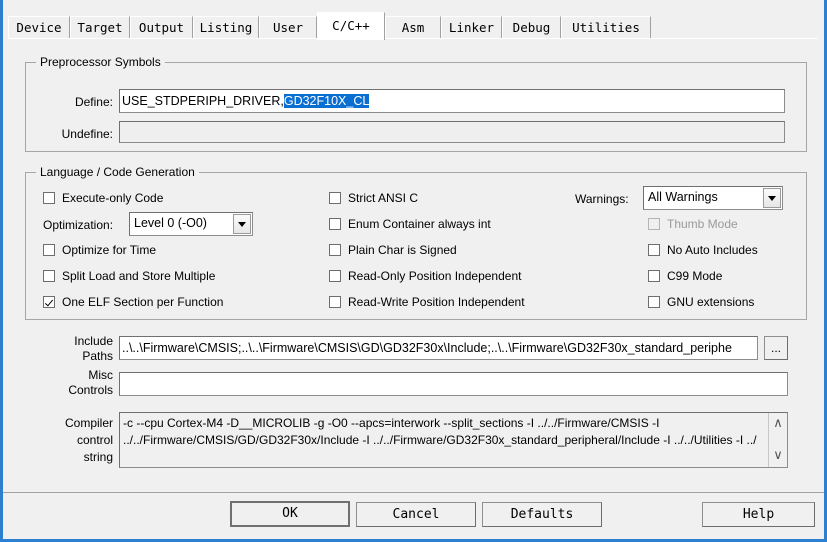 Image resolution: width=827 pixels, height=542 pixels. I want to click on checkbox-c99-mode: C99 Mode, so click(685, 276).